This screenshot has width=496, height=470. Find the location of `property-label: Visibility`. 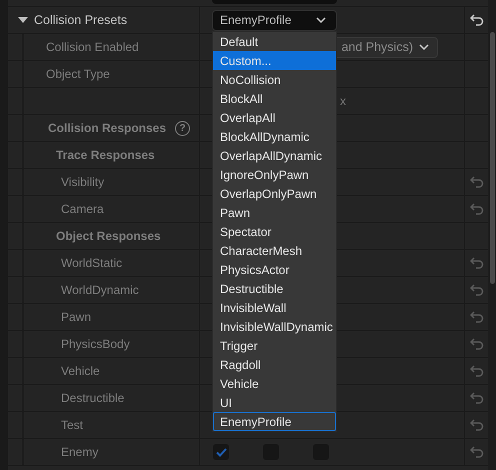

property-label: Visibility is located at coordinates (82, 182).